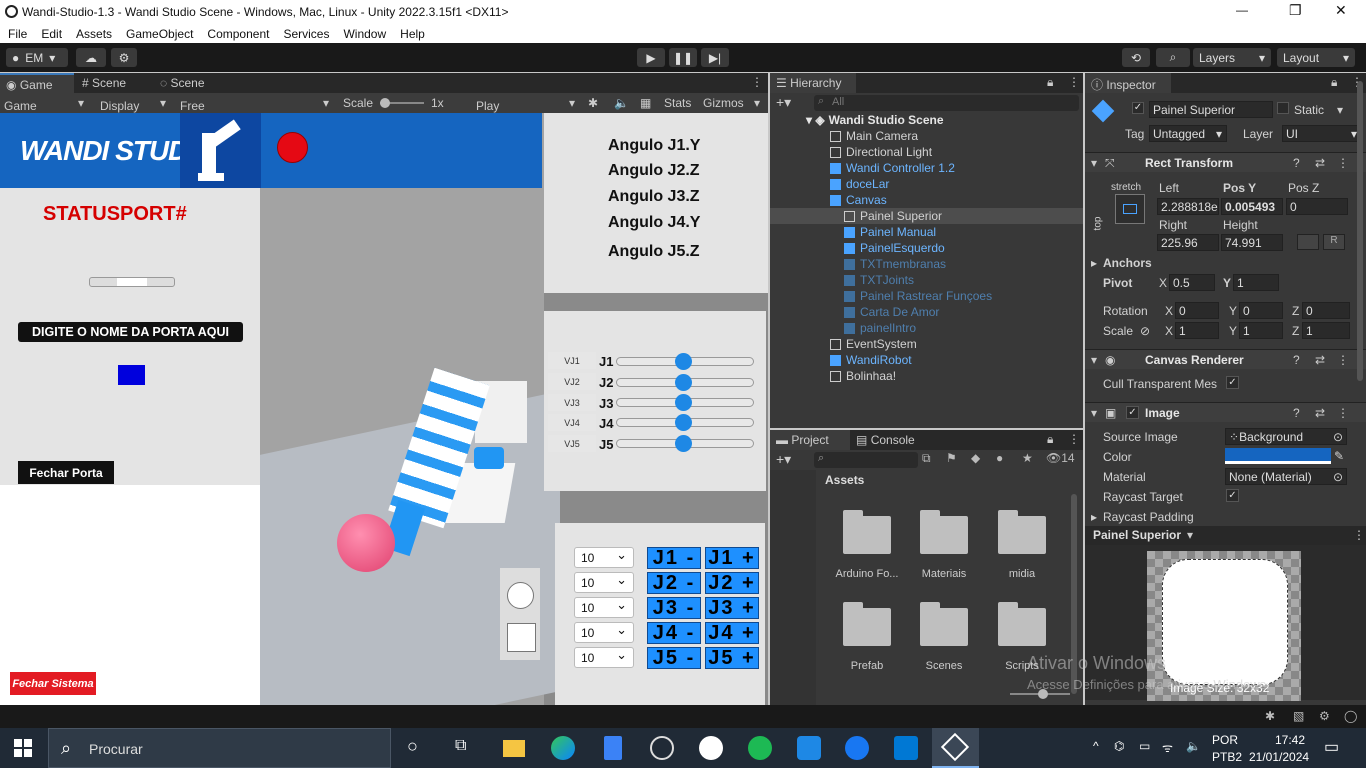  What do you see at coordinates (182, 83) in the screenshot?
I see `tab-scene-2: ◌ Scene` at bounding box center [182, 83].